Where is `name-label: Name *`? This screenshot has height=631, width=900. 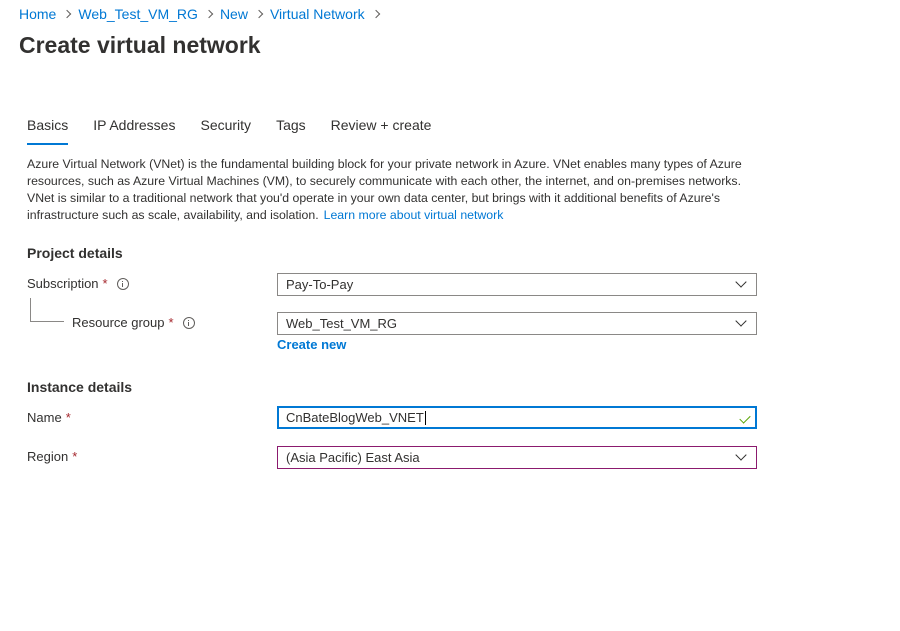 name-label: Name * is located at coordinates (49, 417).